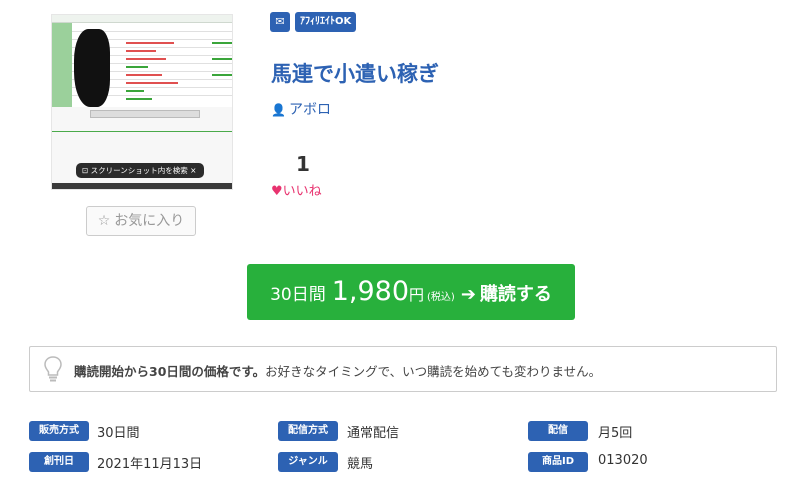 This screenshot has width=810, height=479. Describe the element at coordinates (411, 292) in the screenshot. I see `subscribe-button: 30日間 1,980 円 (税込) ➔ 購読する` at that location.